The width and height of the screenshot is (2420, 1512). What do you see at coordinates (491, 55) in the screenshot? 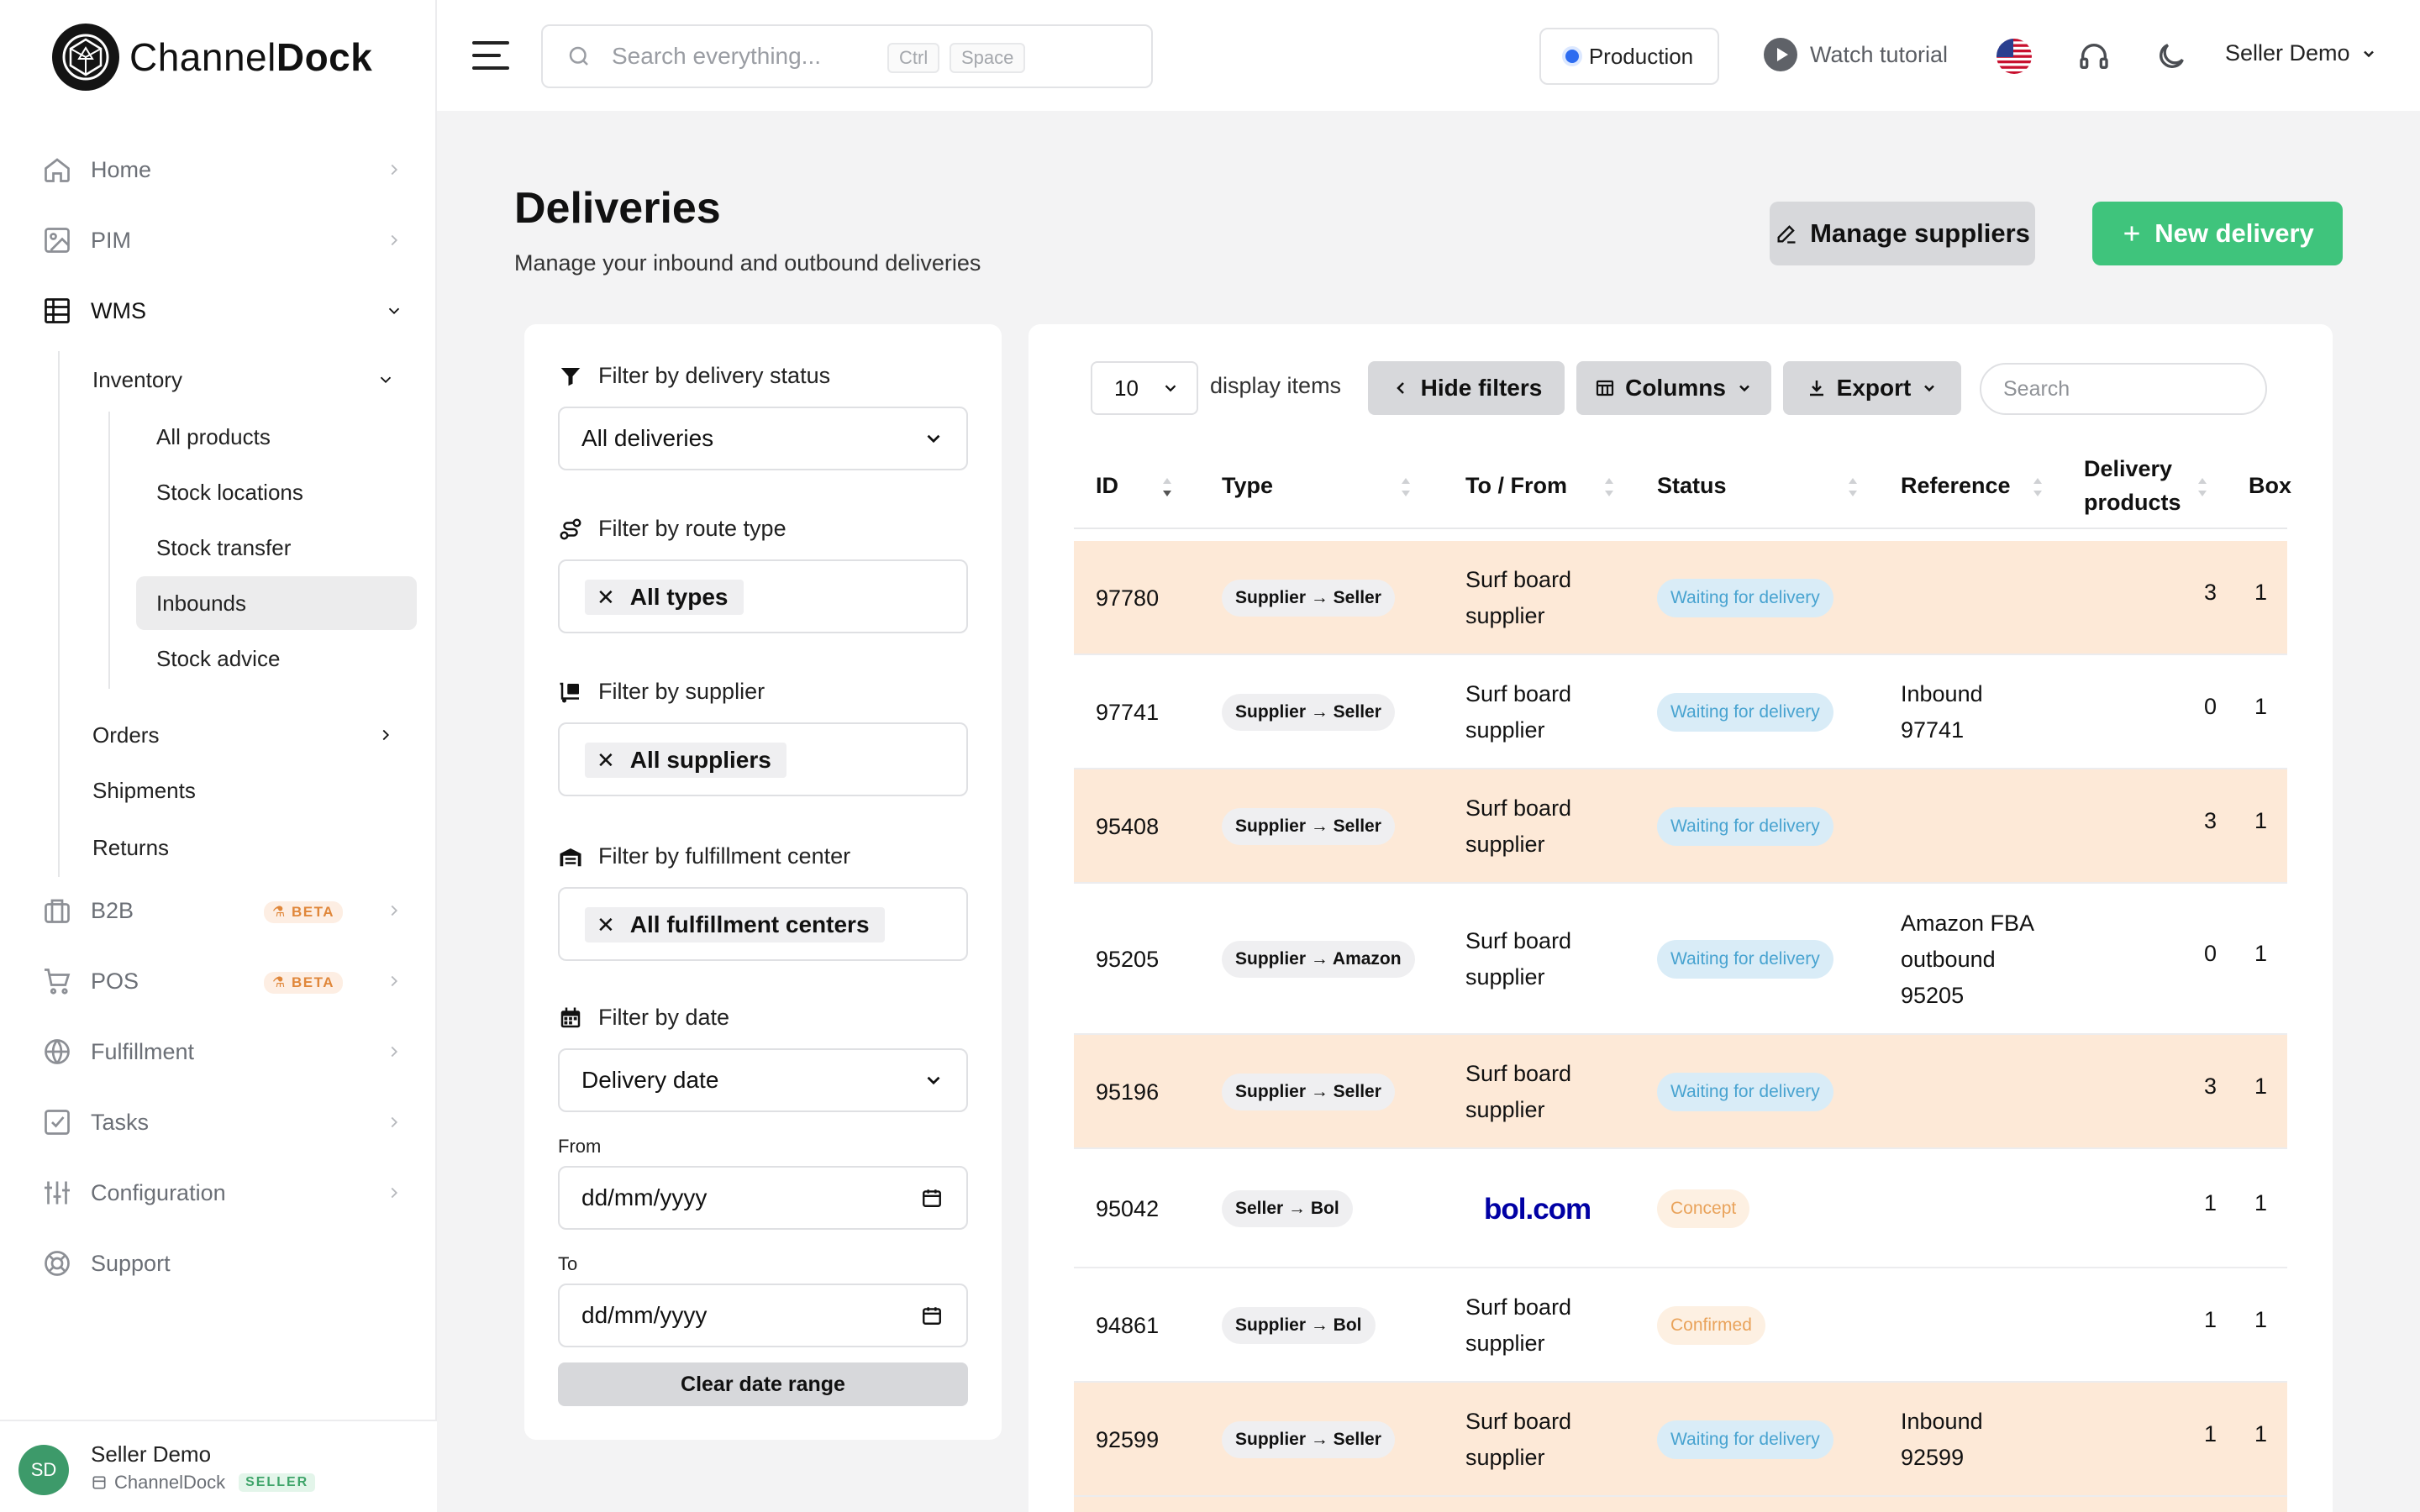
I see `menu-icon` at bounding box center [491, 55].